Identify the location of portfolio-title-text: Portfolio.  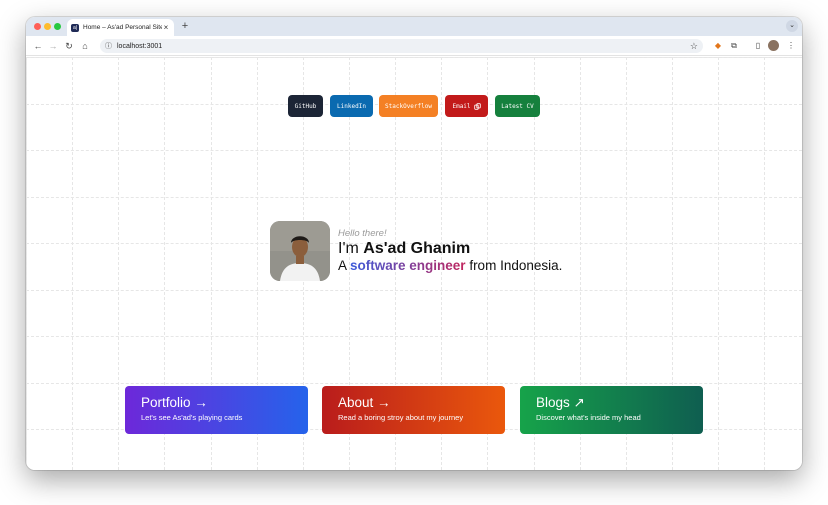
(166, 402).